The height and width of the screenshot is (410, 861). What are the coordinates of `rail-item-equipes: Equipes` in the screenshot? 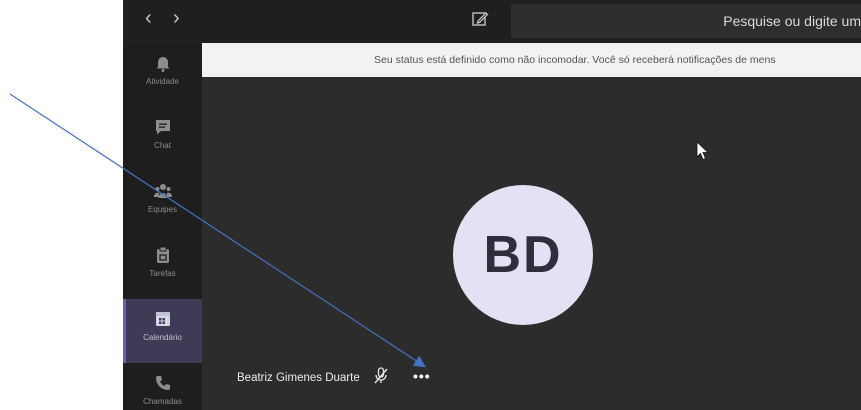 It's located at (162, 203).